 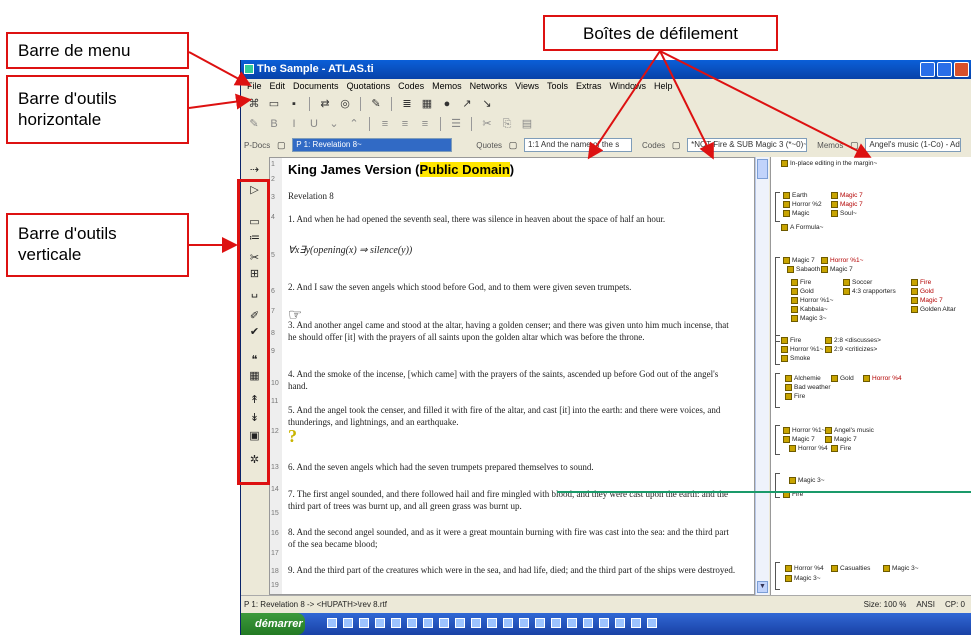 I want to click on margin-code: Alchemie, so click(x=803, y=379).